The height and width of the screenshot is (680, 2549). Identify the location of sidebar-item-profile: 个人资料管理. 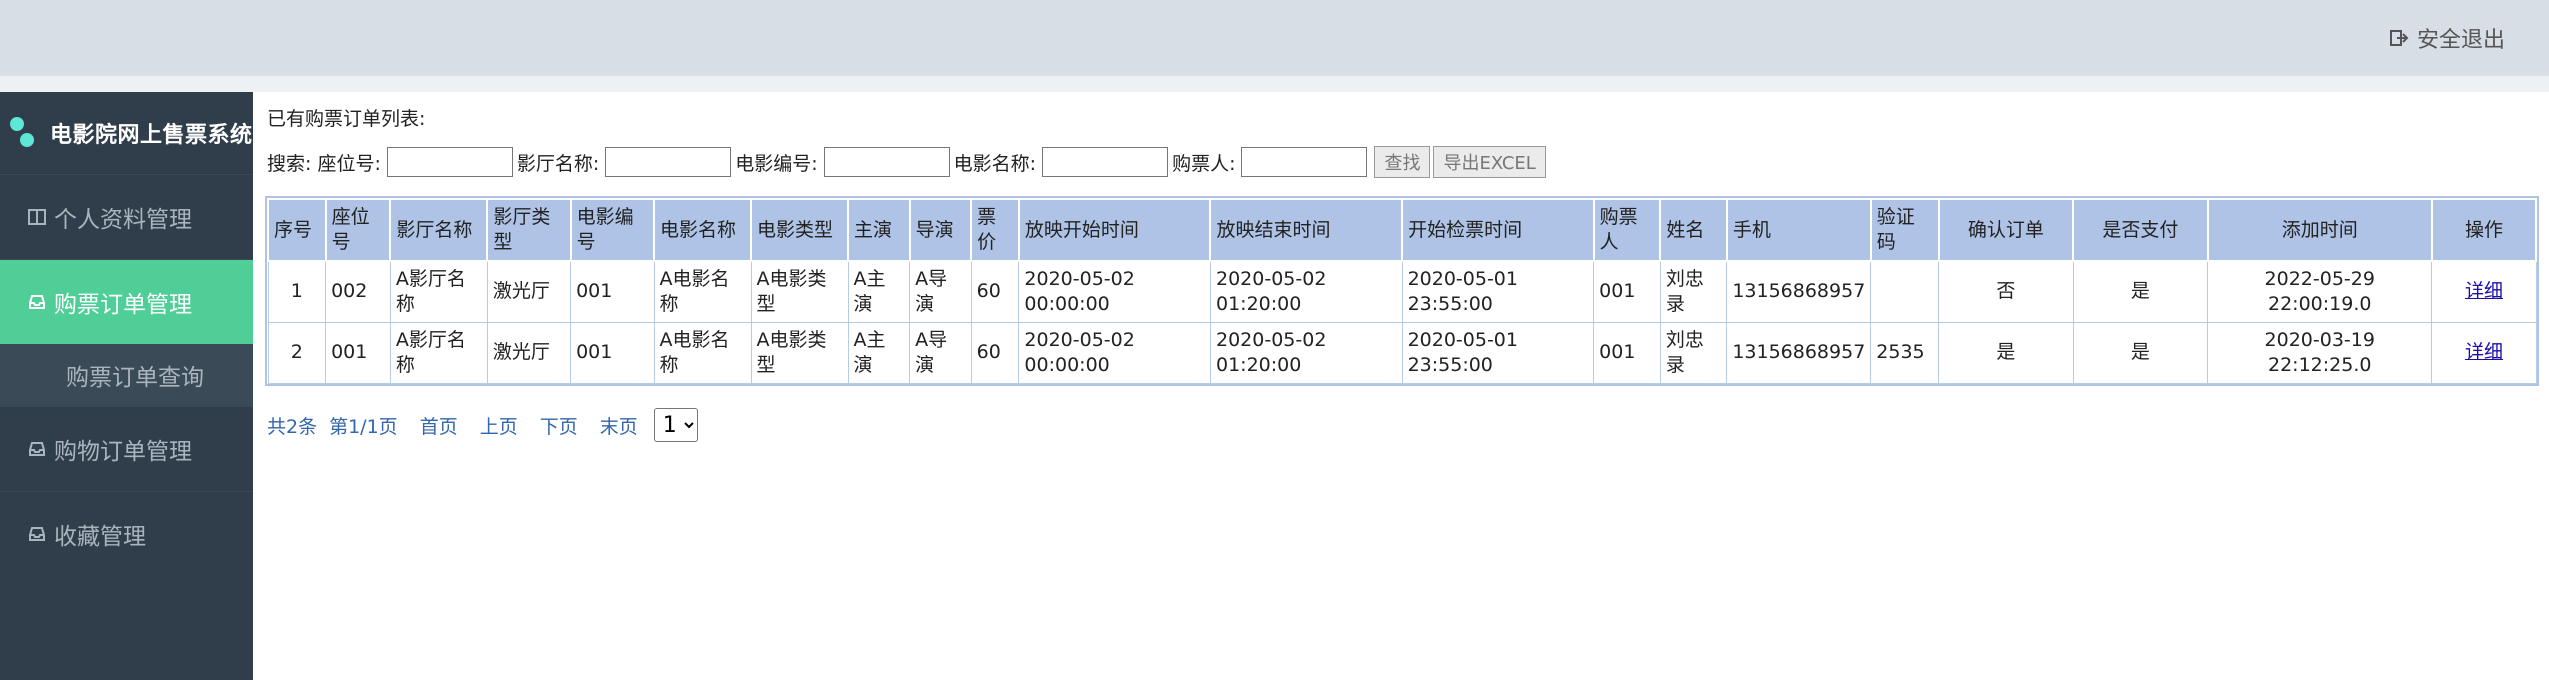
(126, 216).